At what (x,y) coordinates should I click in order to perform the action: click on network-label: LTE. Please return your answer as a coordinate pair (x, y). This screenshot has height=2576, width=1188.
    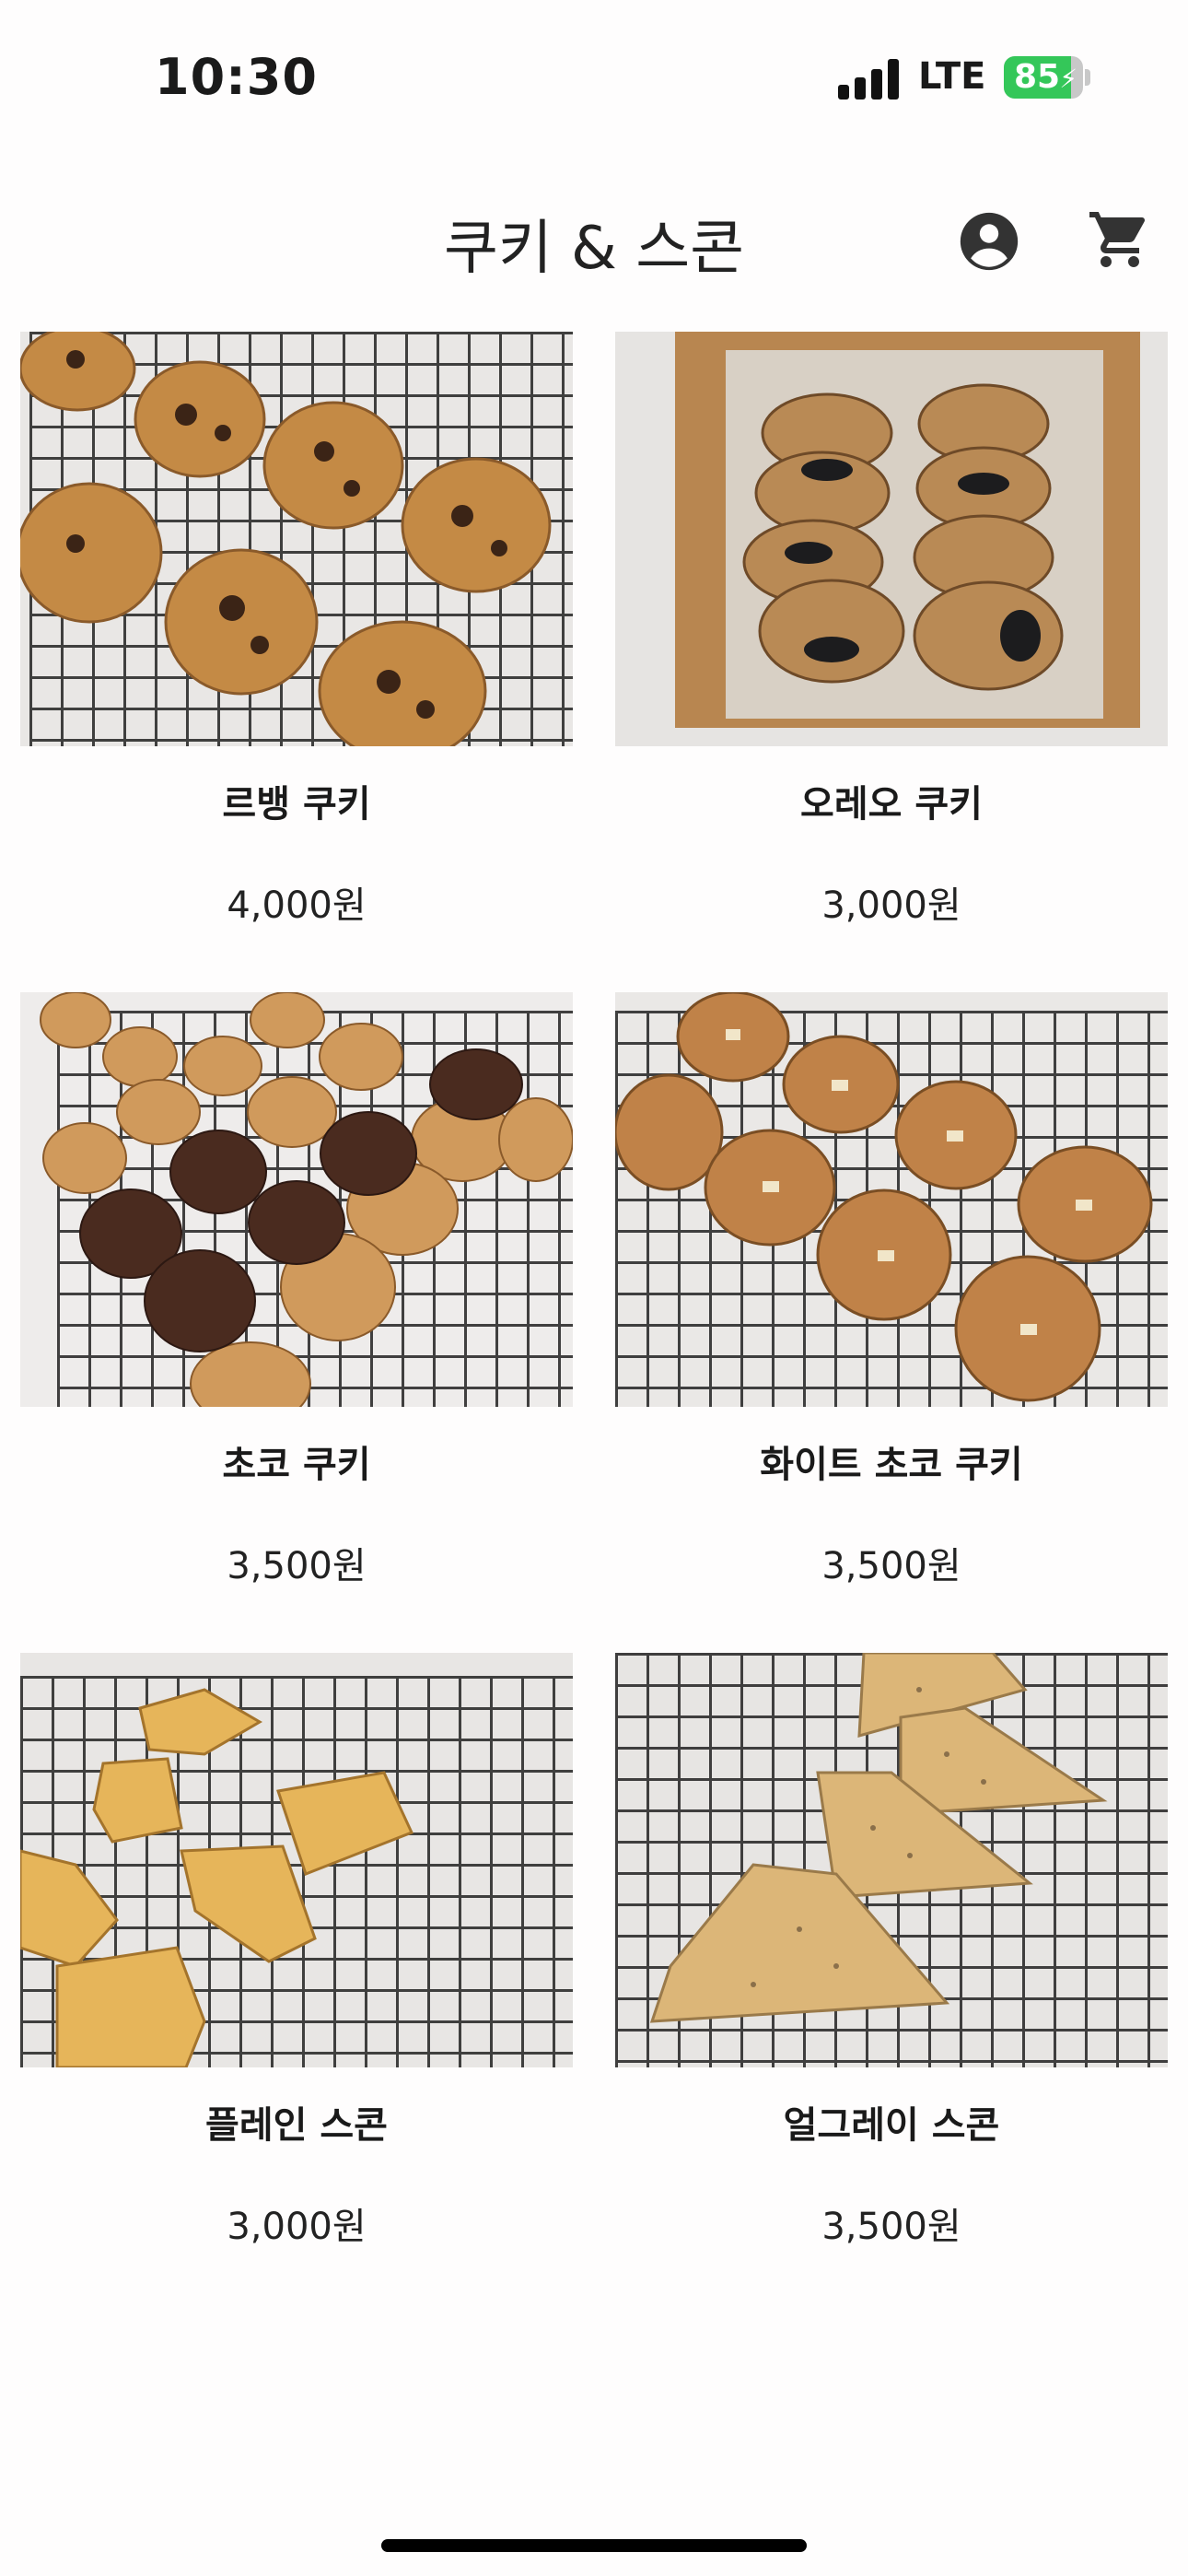
    Looking at the image, I should click on (952, 76).